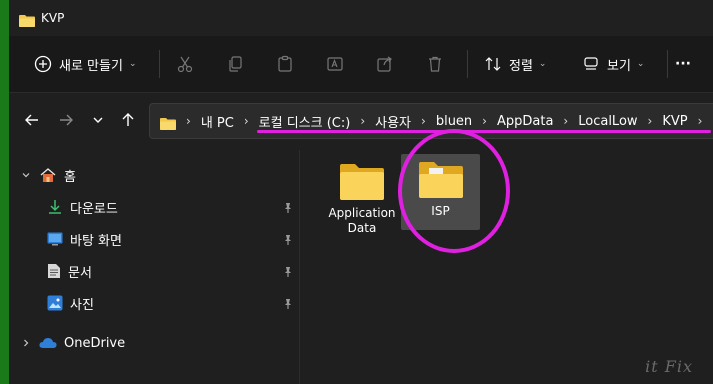 This screenshot has height=384, width=713. I want to click on new-label: 새로 만들기, so click(91, 66).